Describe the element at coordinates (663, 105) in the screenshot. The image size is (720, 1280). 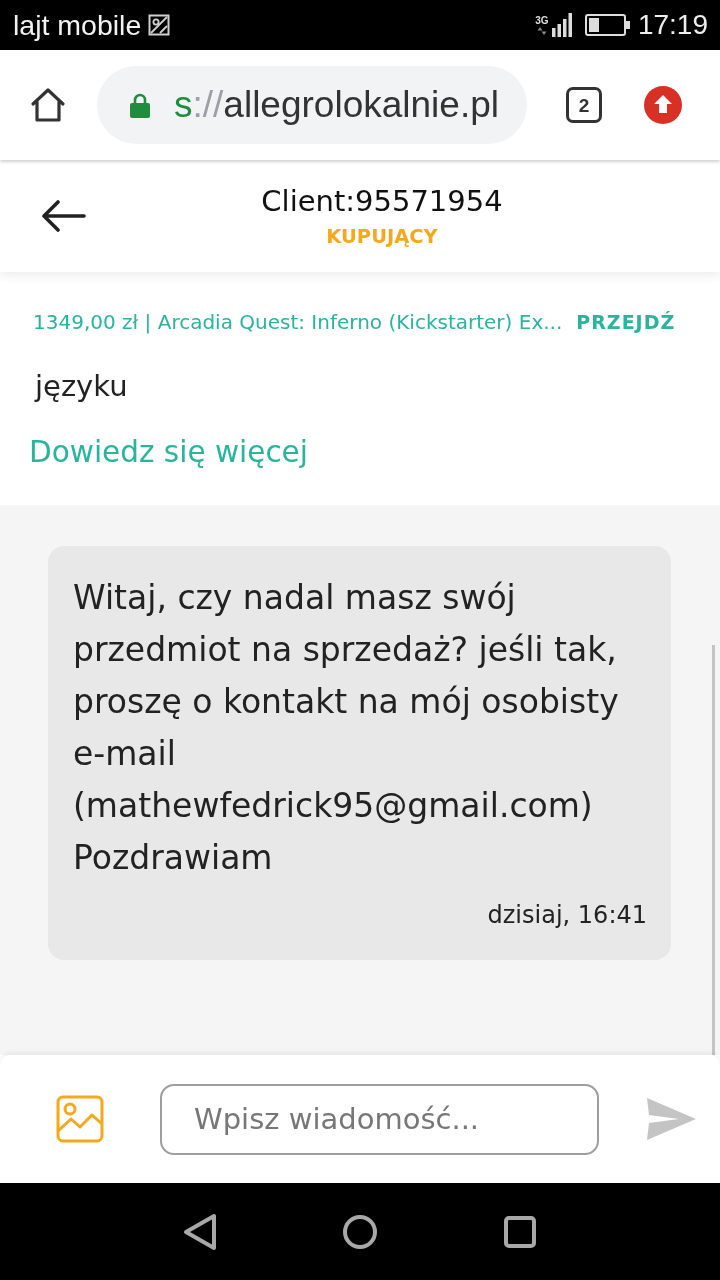
I see `update-icon` at that location.